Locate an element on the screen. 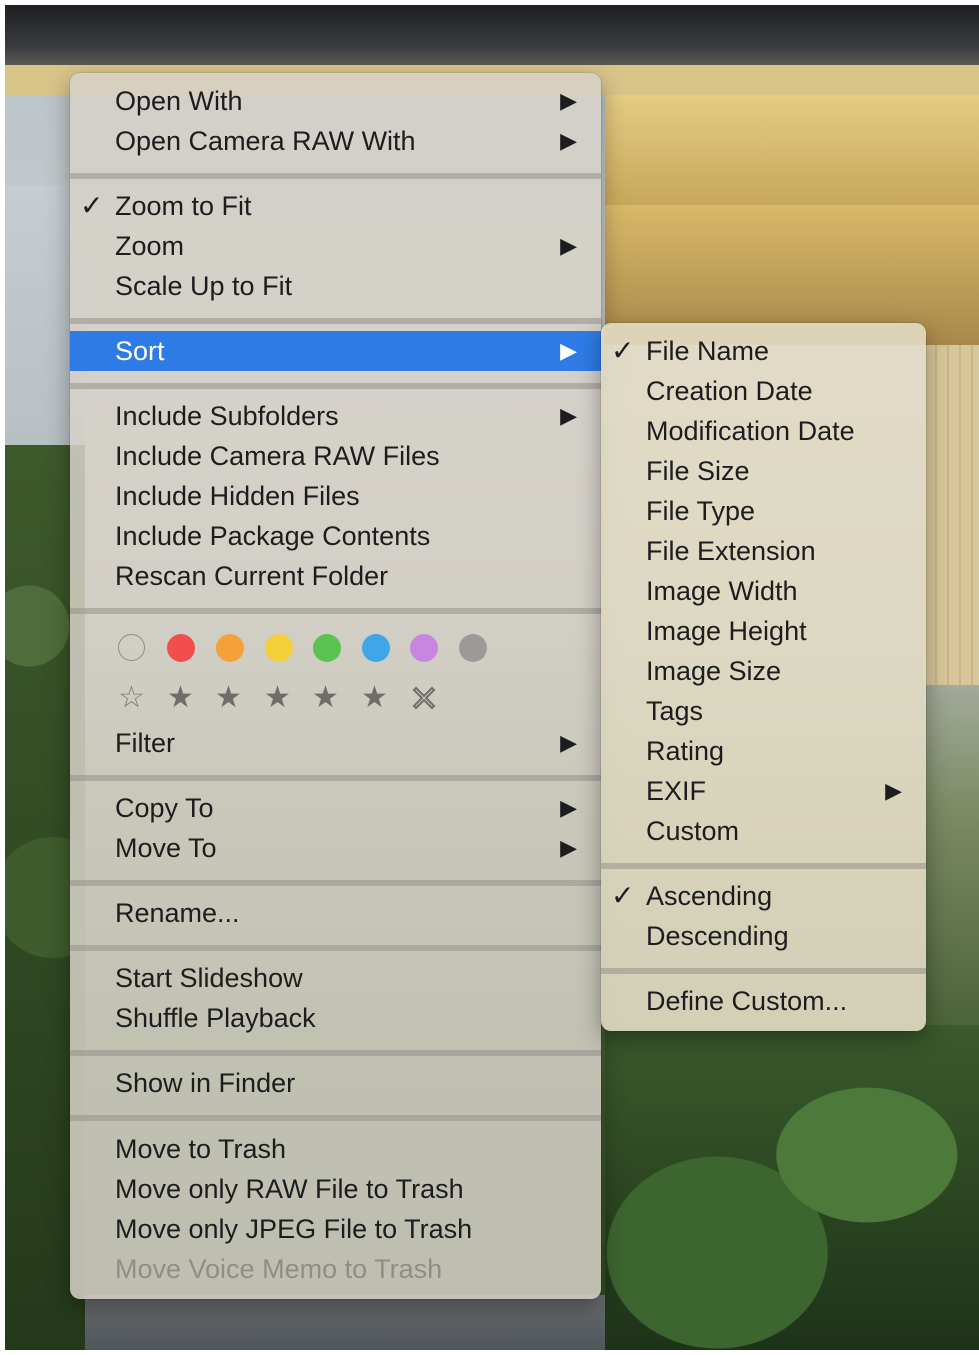 This screenshot has height=1355, width=979. menu-item-scale-up-to-fit: Scale Up to Fit is located at coordinates (335, 286).